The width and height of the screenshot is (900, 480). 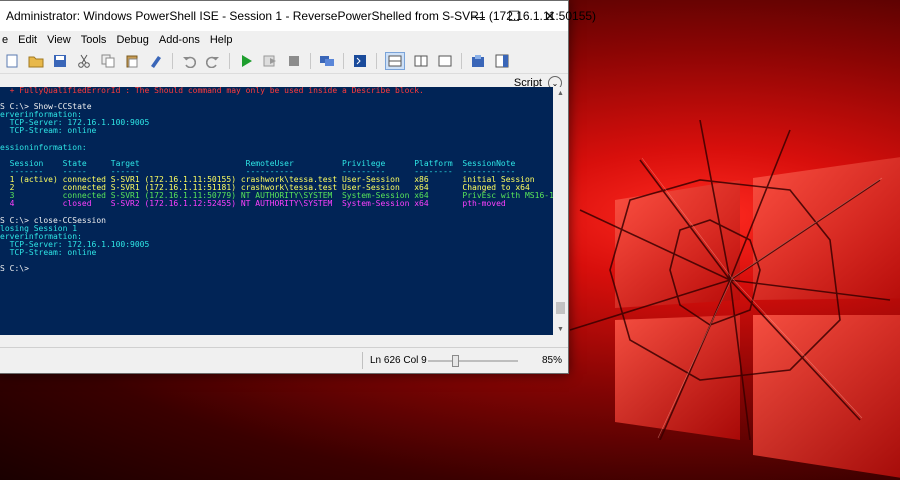 What do you see at coordinates (14, 269) in the screenshot?
I see `console-line: S C:\>` at bounding box center [14, 269].